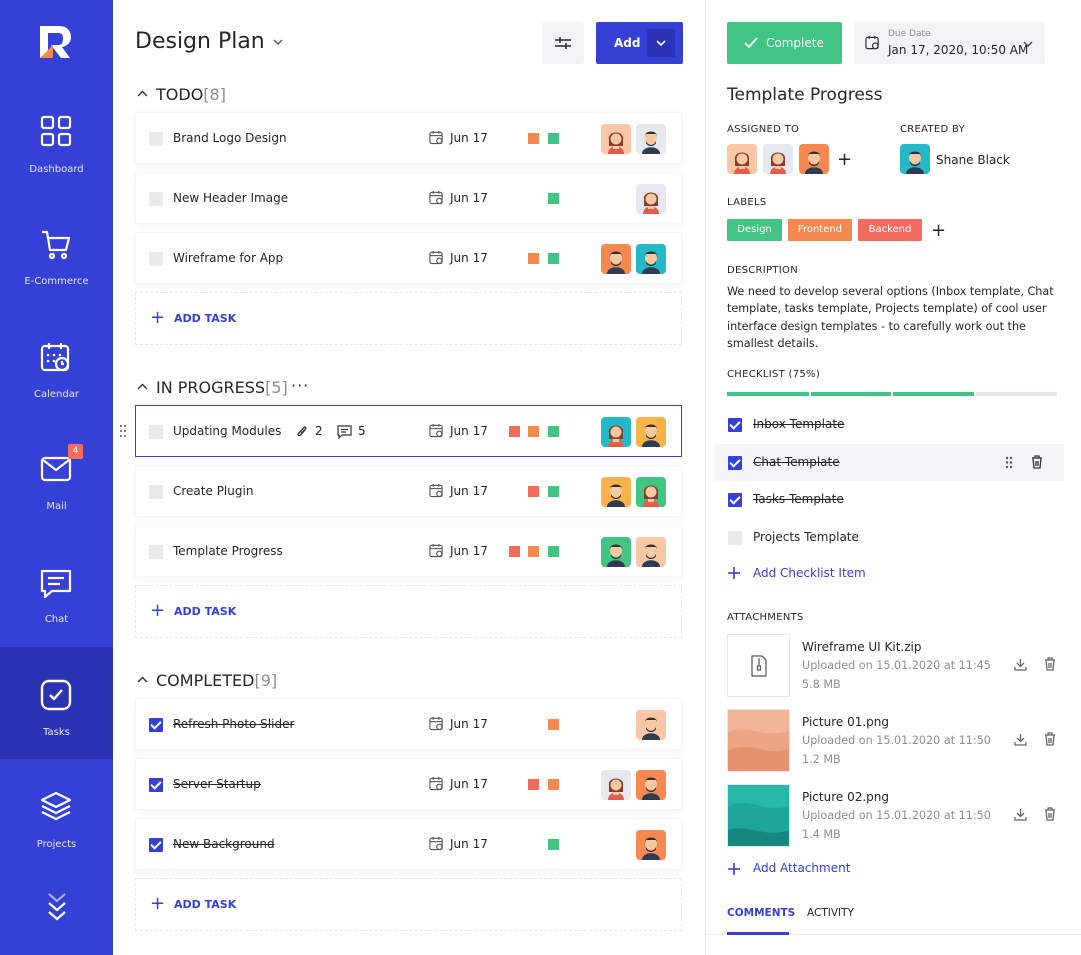 The height and width of the screenshot is (955, 1081). What do you see at coordinates (200, 41) in the screenshot?
I see `page-title: Design Plan` at bounding box center [200, 41].